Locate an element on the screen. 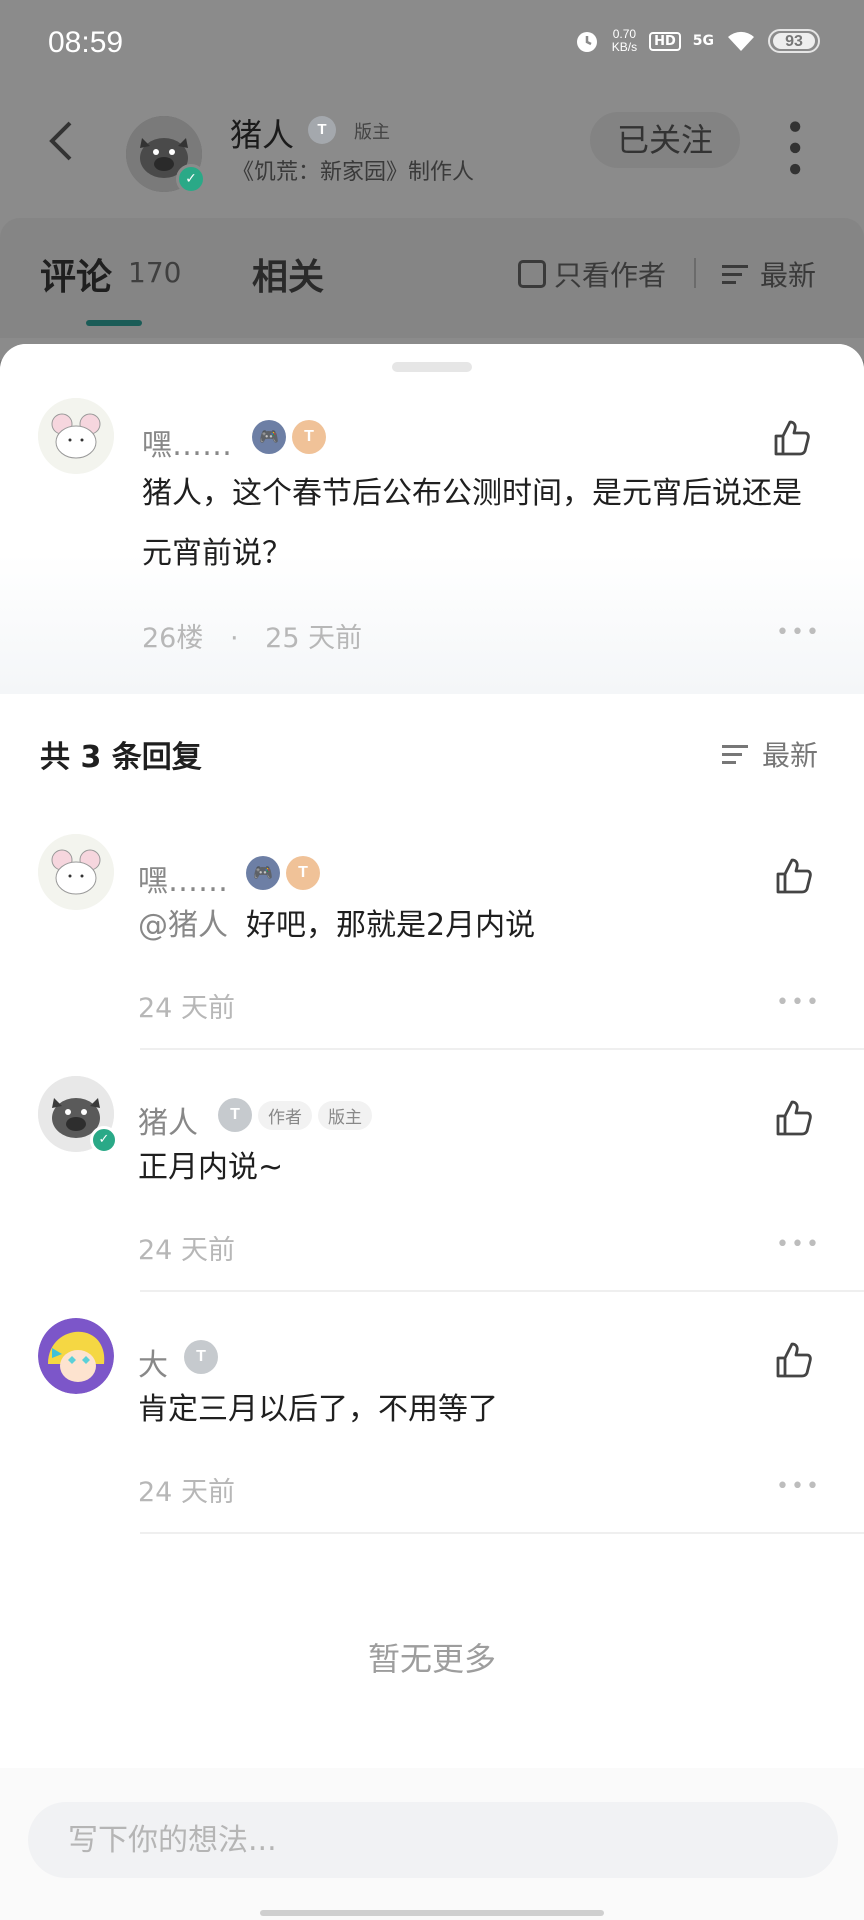 The image size is (864, 1920). status-icons: 0.70 KB/s HD 5G 93 is located at coordinates (697, 41).